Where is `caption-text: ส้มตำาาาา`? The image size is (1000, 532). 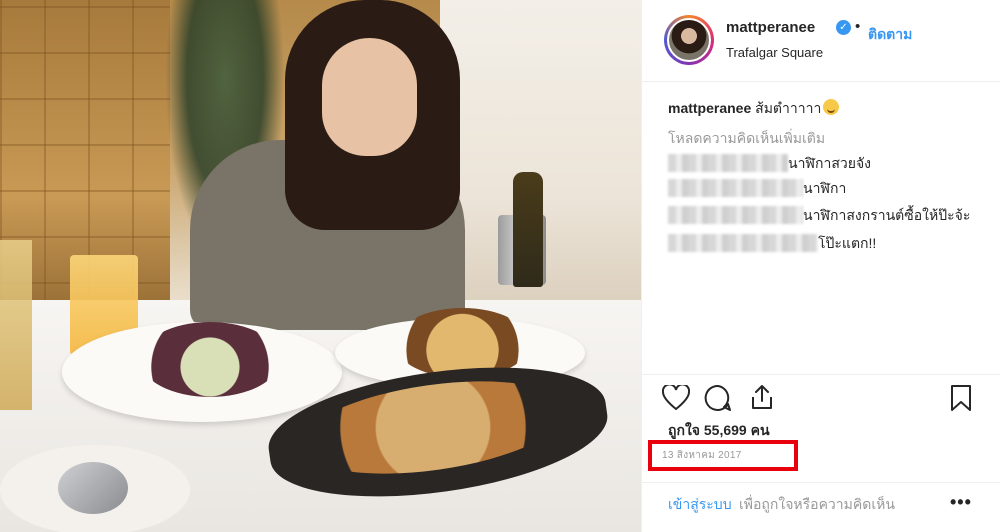 caption-text: ส้มตำาาาา is located at coordinates (788, 108).